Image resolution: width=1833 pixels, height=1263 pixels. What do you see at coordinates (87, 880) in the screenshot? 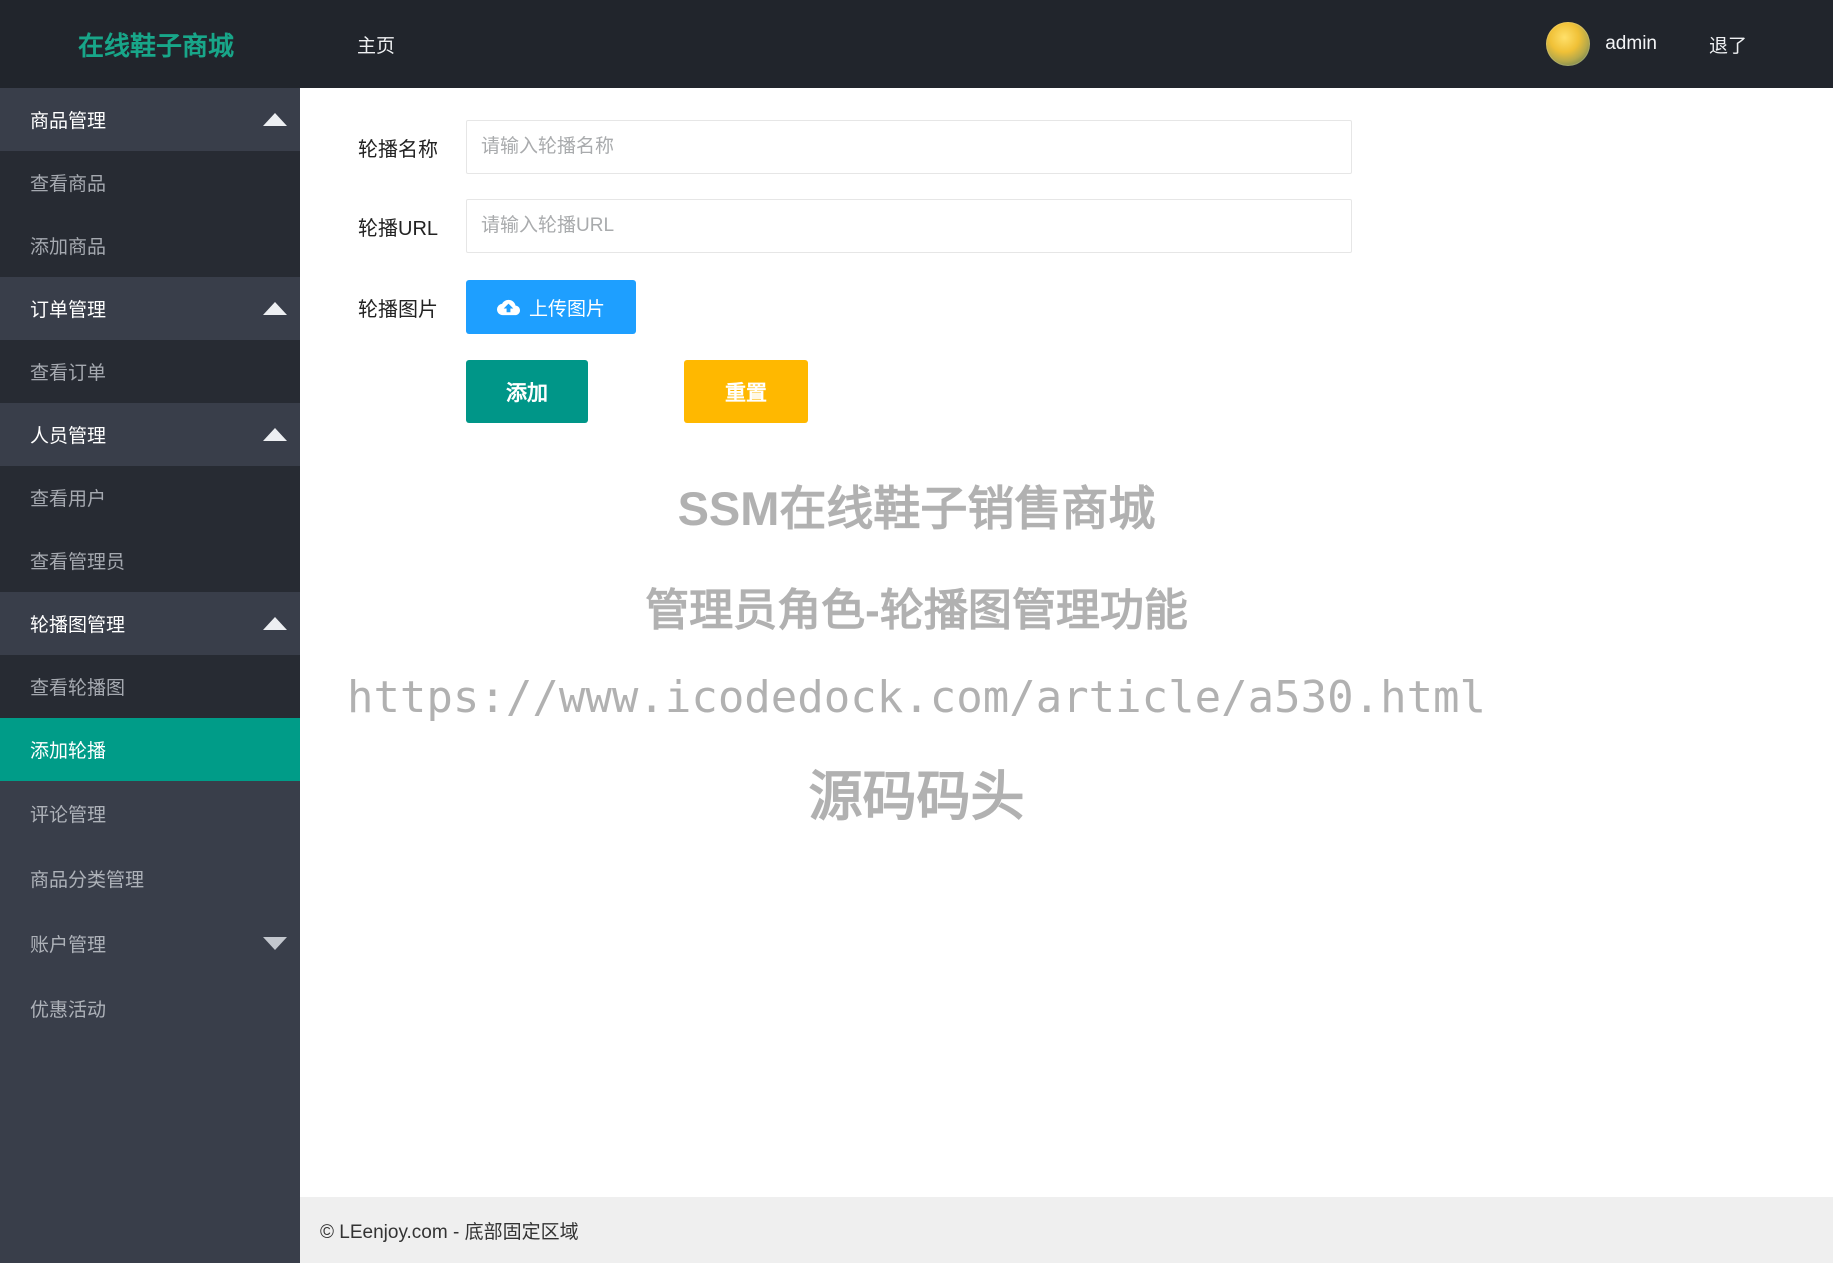
I see `sidebar-item-label: 商品分类管理` at bounding box center [87, 880].